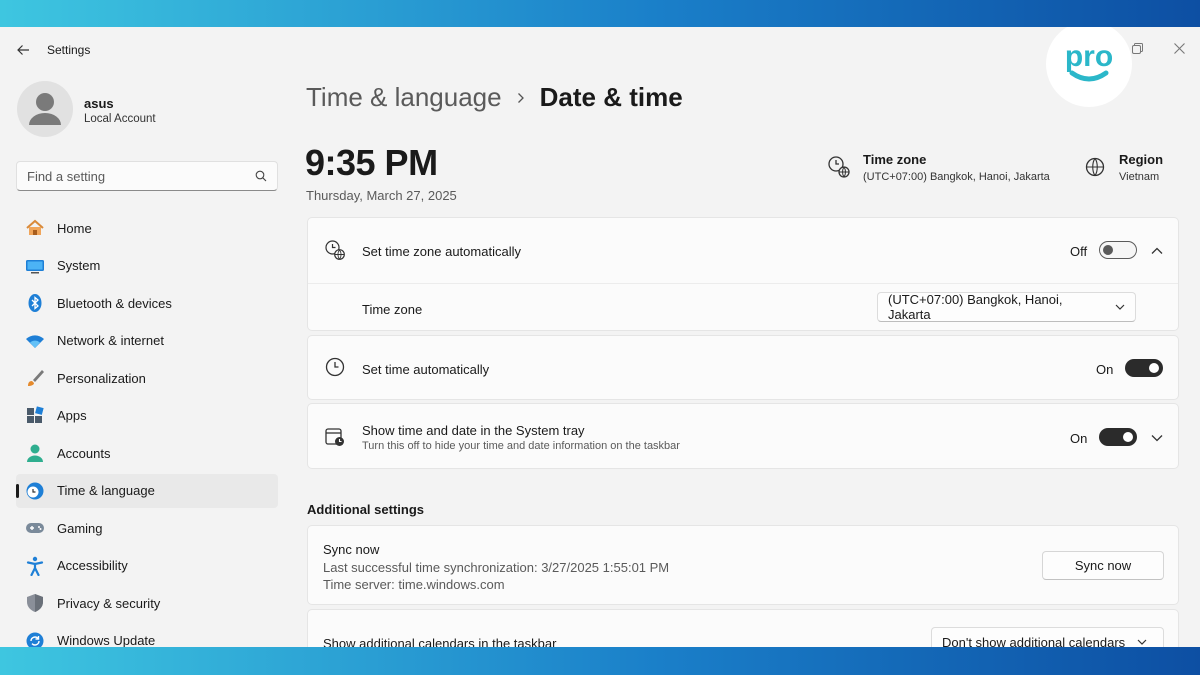 The height and width of the screenshot is (675, 1200). What do you see at coordinates (35, 491) in the screenshot?
I see `clock-globe-icon` at bounding box center [35, 491].